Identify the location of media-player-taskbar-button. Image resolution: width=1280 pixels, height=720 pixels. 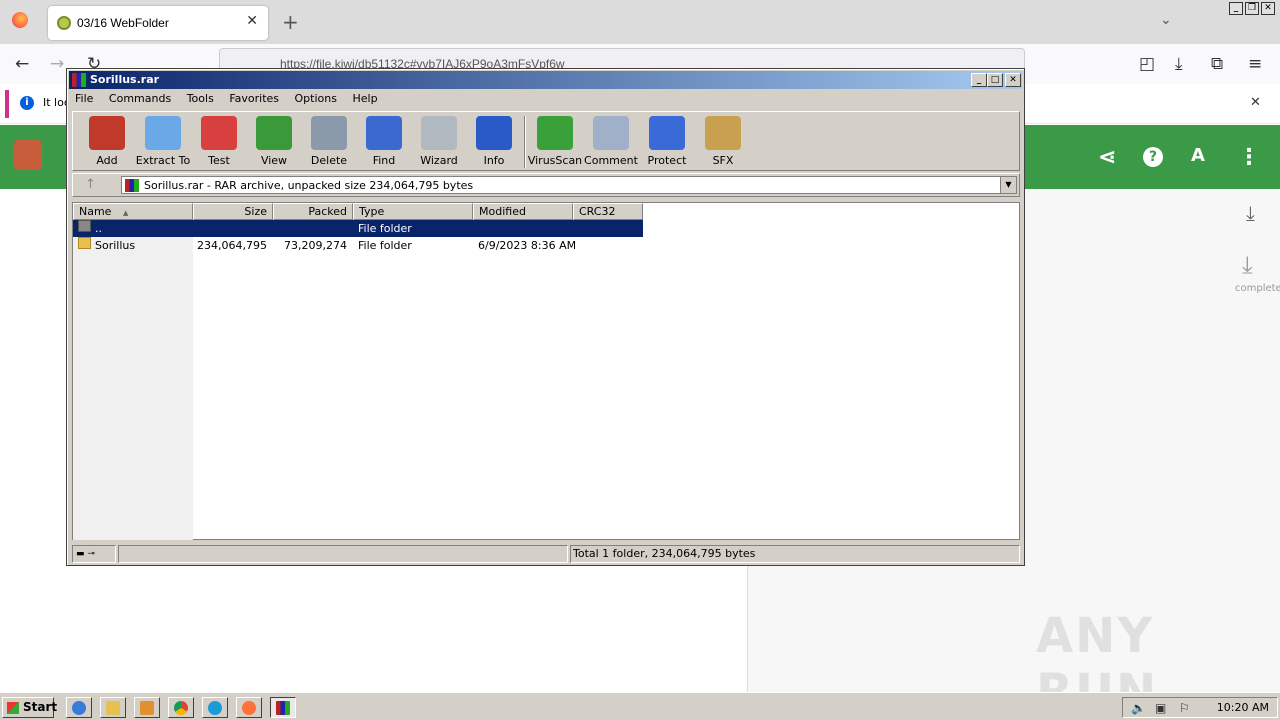
(147, 707).